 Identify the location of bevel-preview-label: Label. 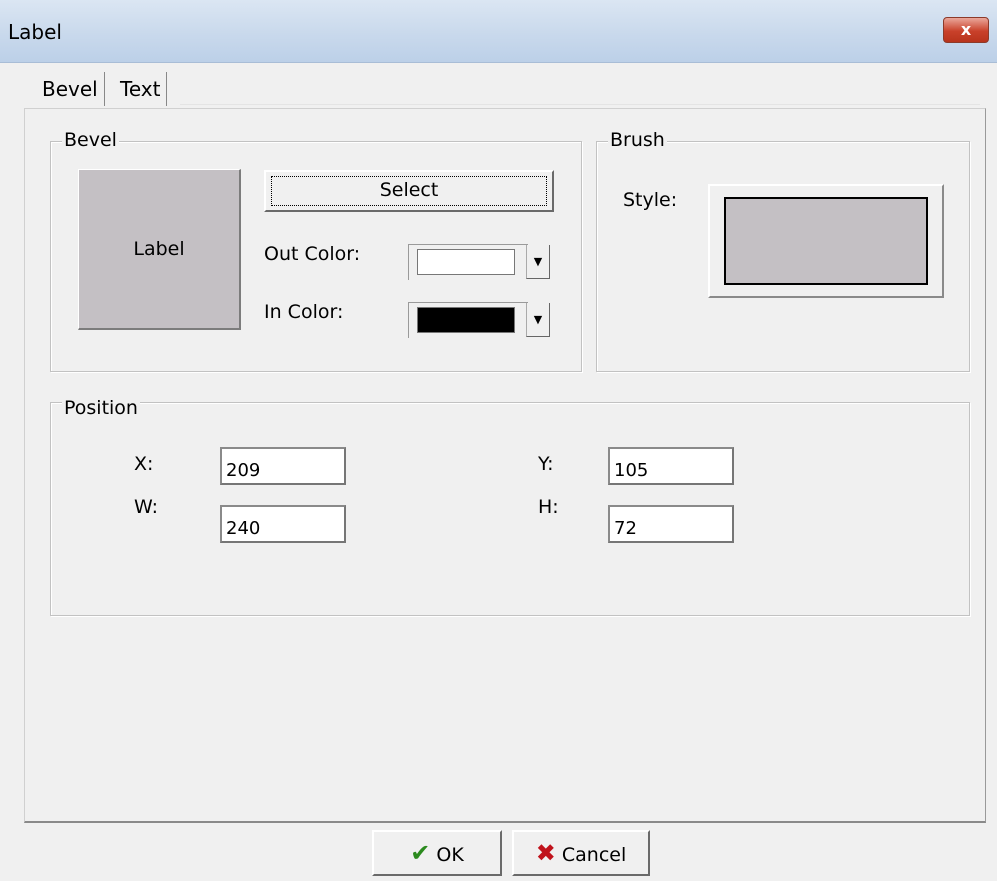
(159, 249).